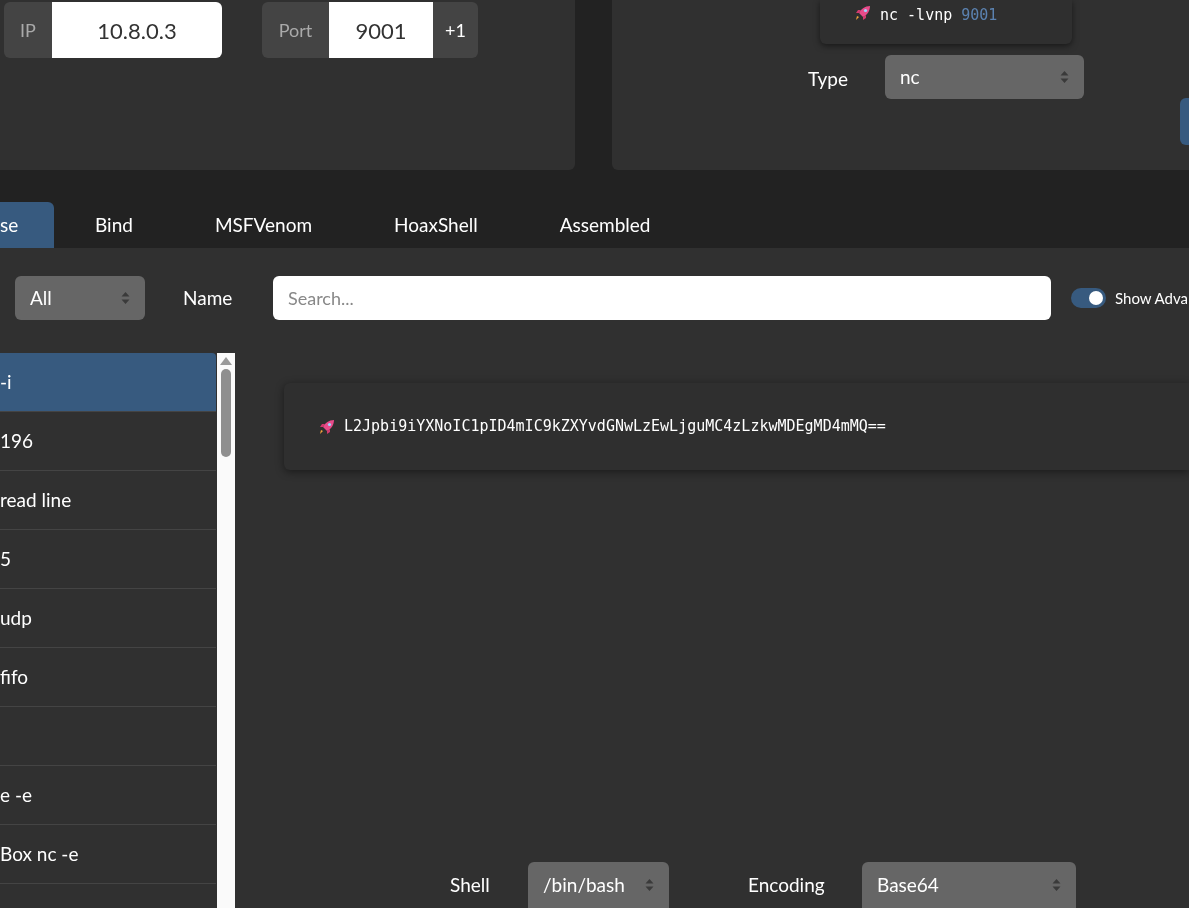 This screenshot has width=1189, height=908. What do you see at coordinates (455, 30) in the screenshot?
I see `increment-button: +1` at bounding box center [455, 30].